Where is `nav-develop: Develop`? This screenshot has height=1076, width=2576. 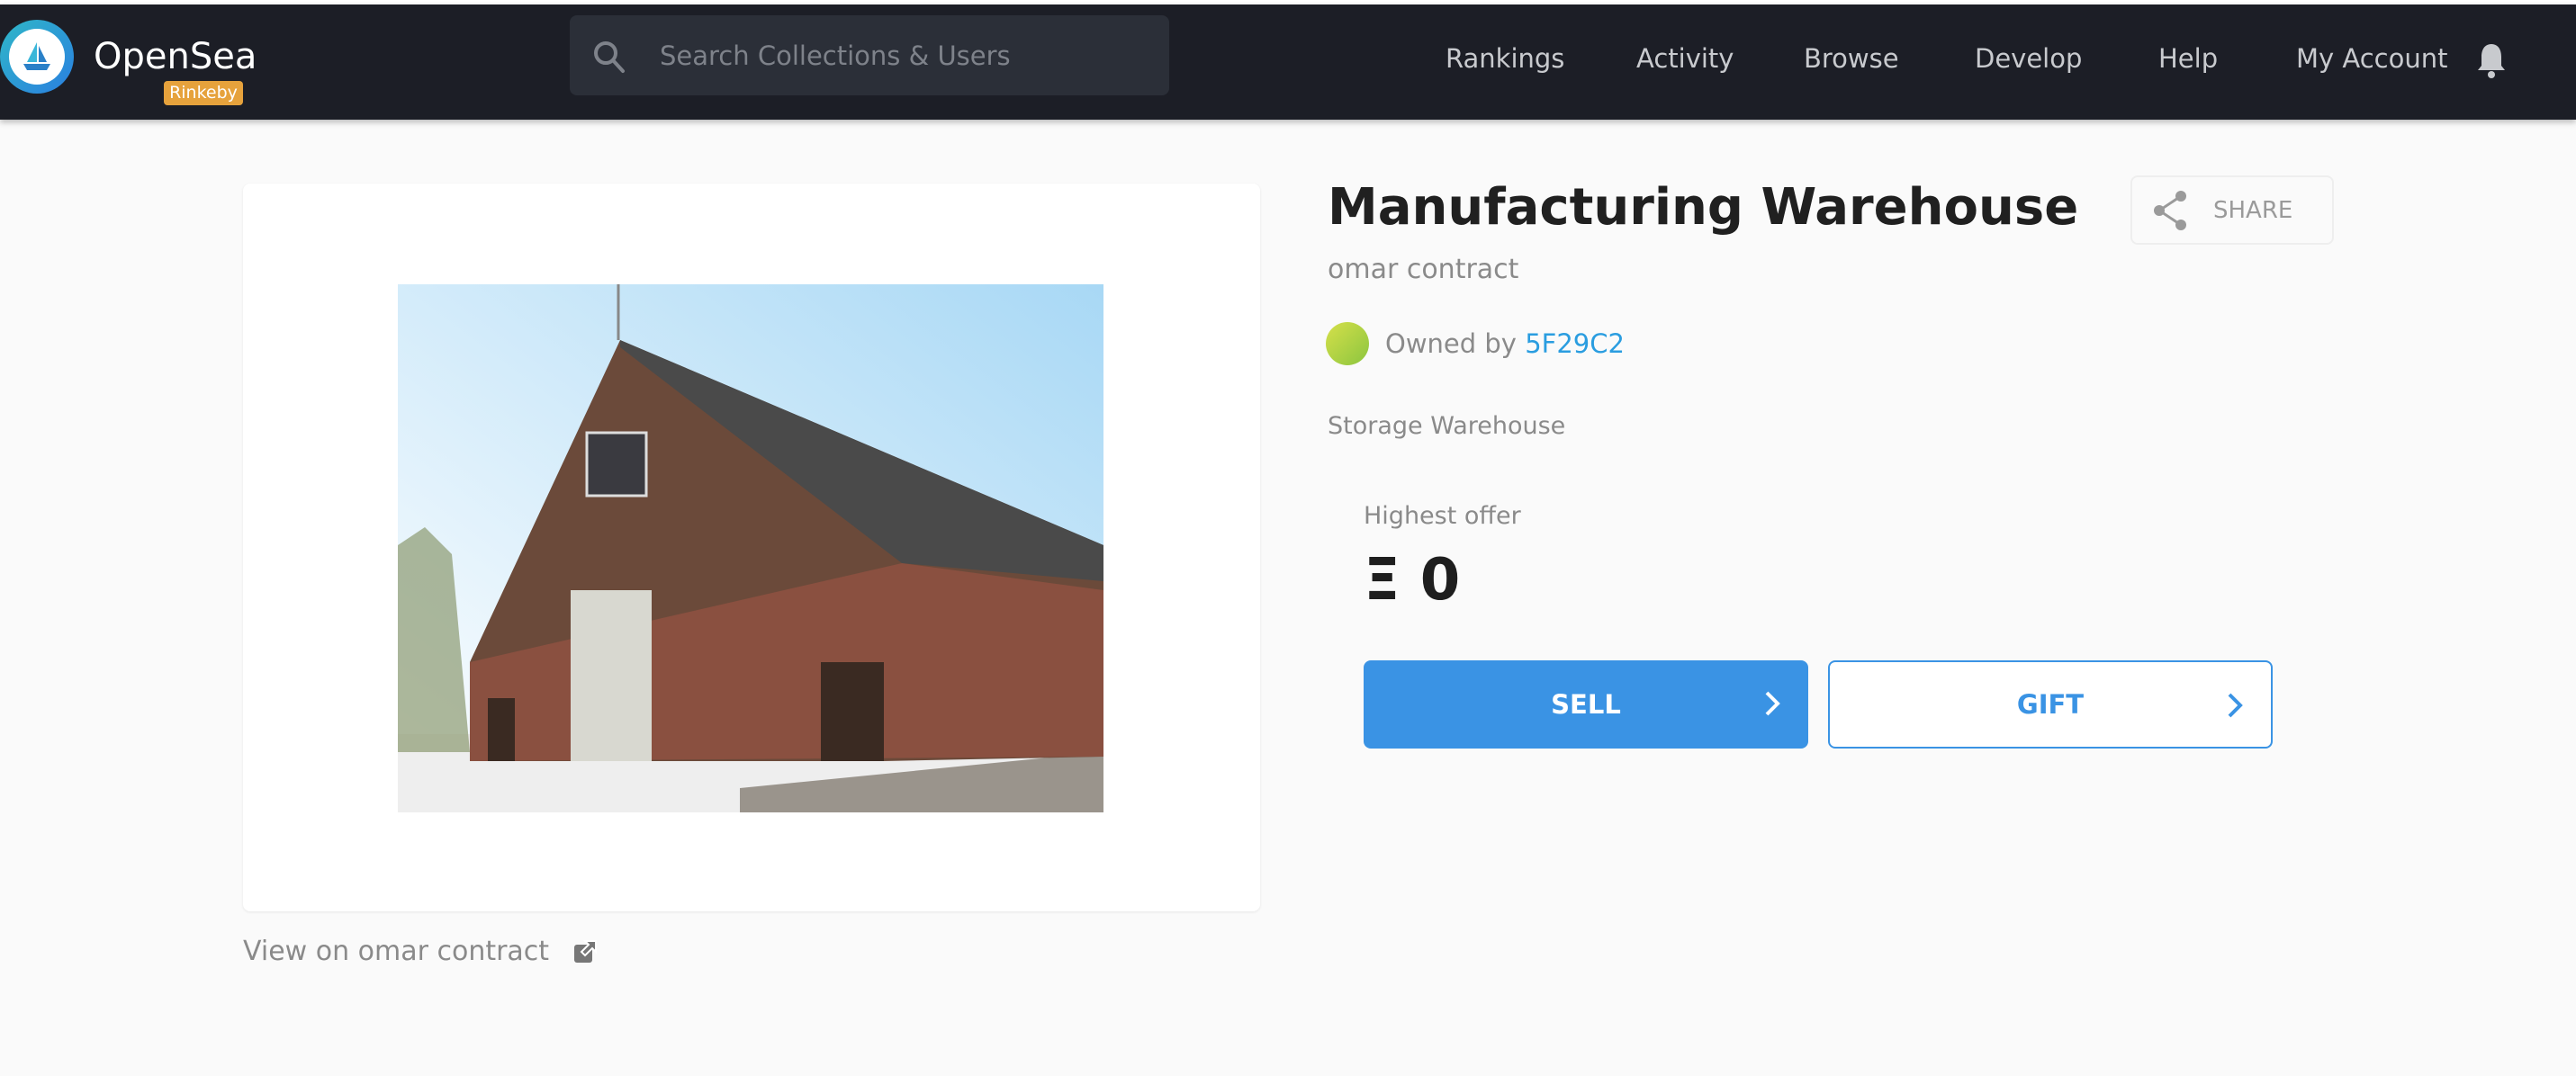
nav-develop: Develop is located at coordinates (2028, 58).